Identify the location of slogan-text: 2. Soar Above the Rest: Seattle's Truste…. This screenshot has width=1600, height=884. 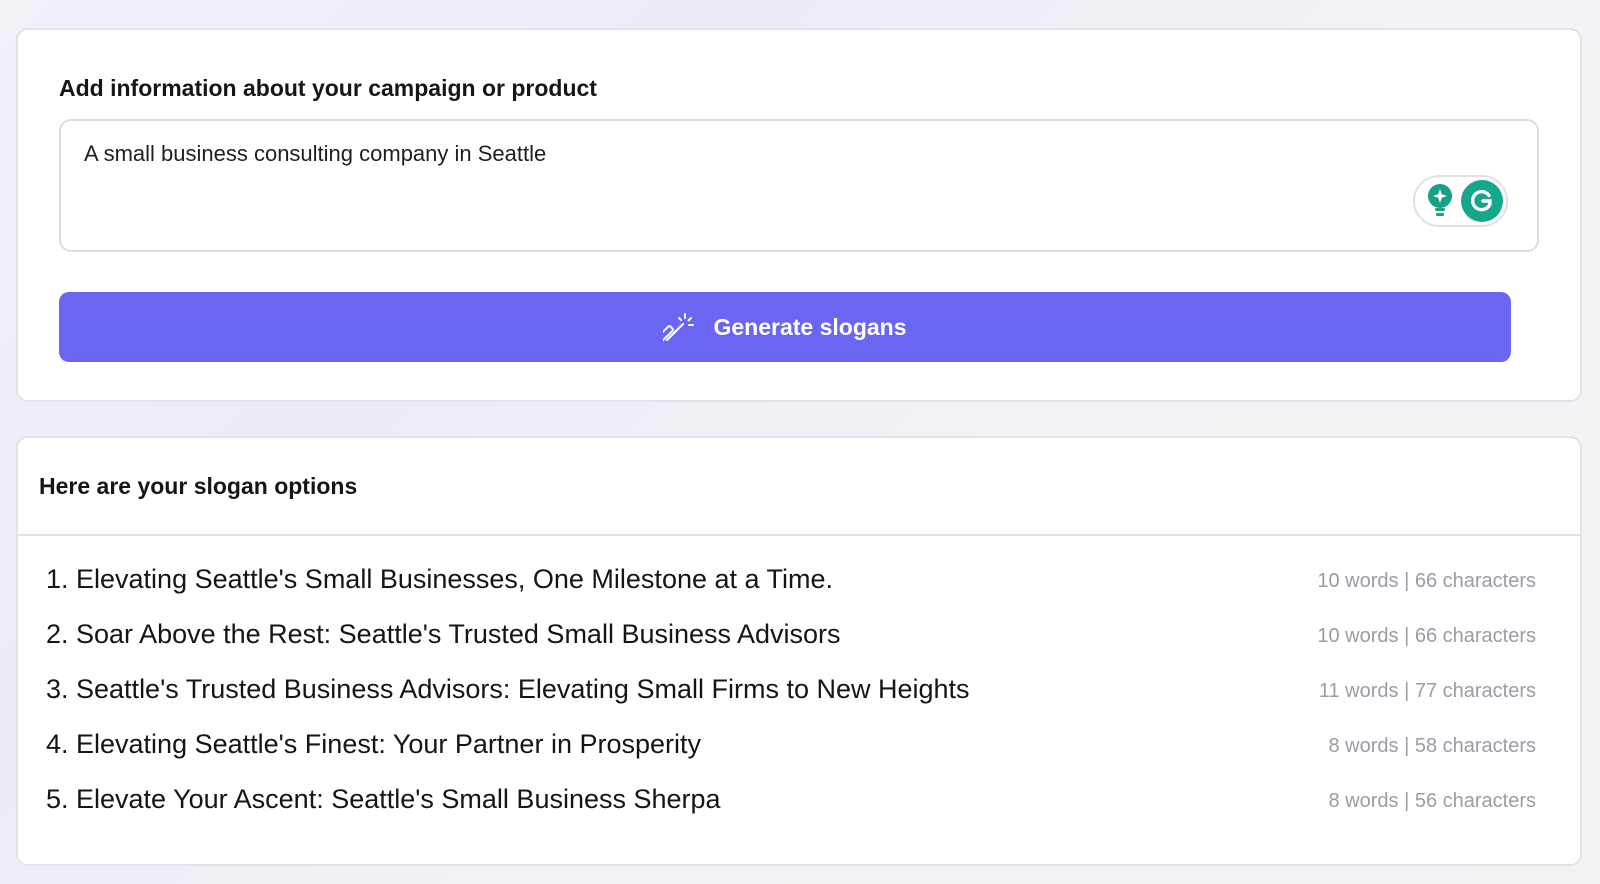
(443, 634).